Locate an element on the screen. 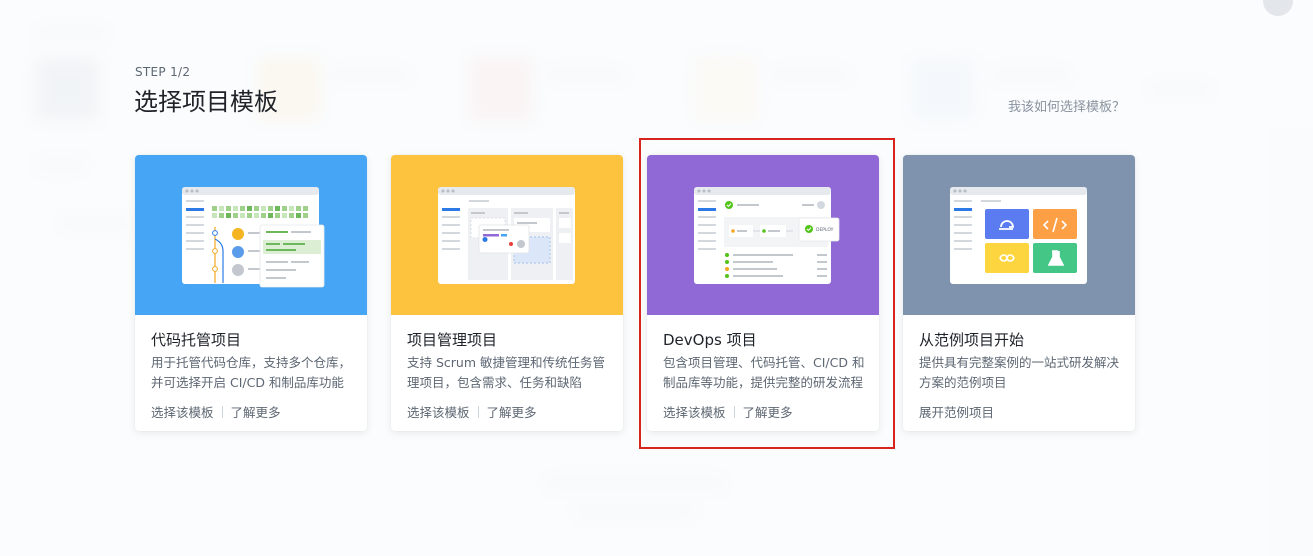 This screenshot has width=1313, height=556. deploy-label: DEPLOY is located at coordinates (825, 230).